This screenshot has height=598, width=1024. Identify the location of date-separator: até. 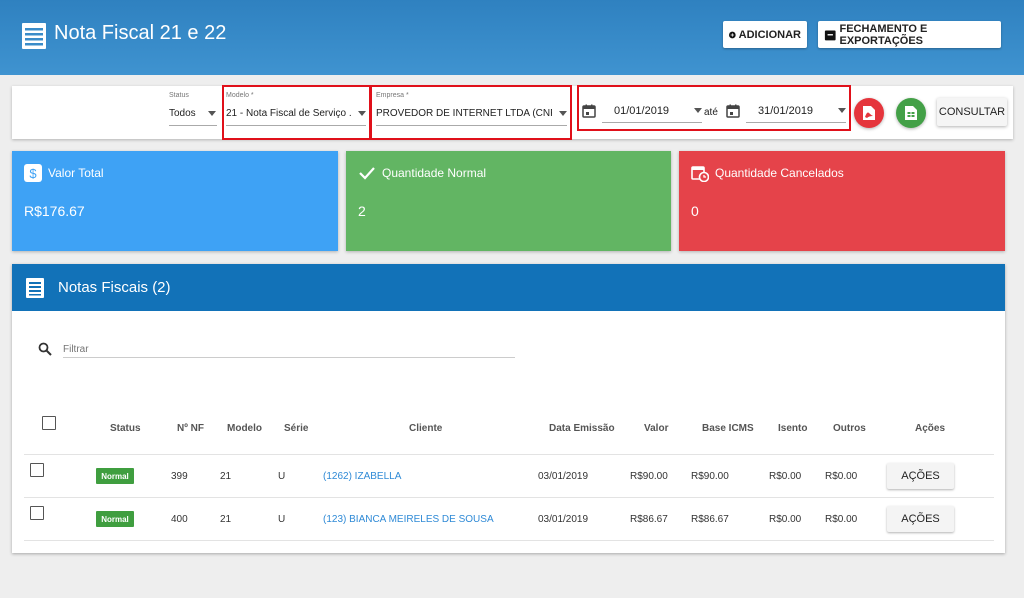
(711, 112).